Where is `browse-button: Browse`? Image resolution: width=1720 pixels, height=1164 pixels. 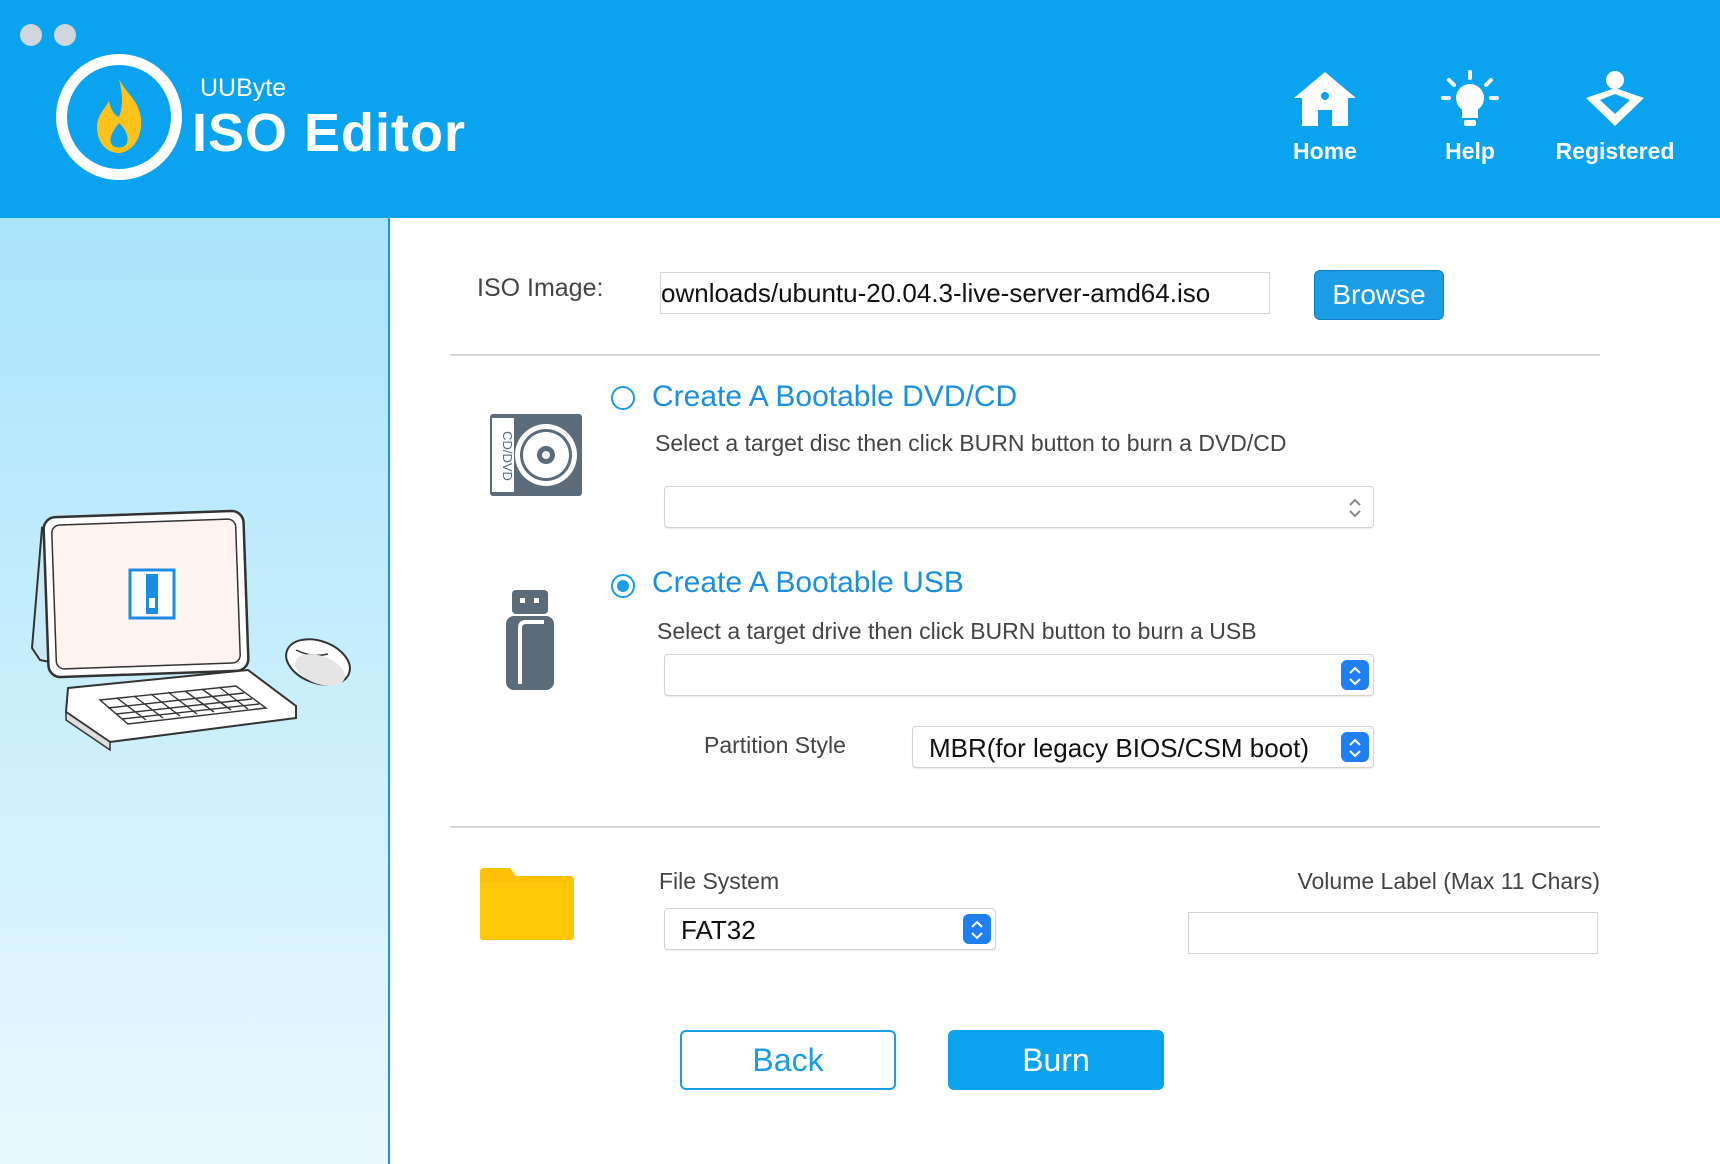 browse-button: Browse is located at coordinates (1379, 295).